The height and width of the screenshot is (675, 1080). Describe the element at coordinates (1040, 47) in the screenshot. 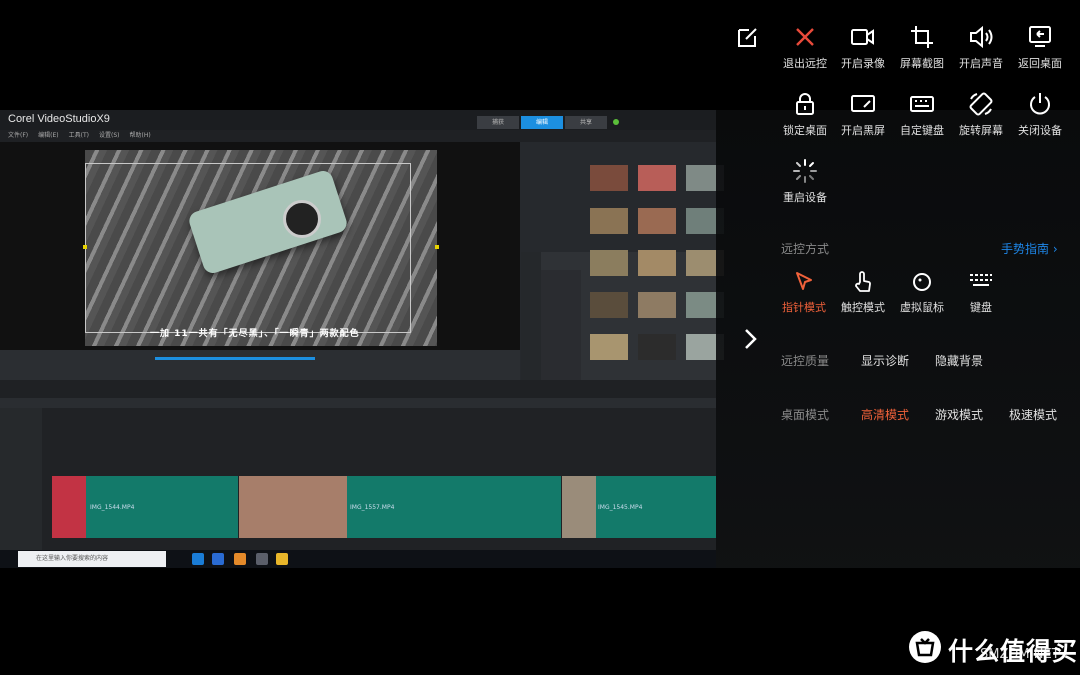

I see `return-desktop-button: 返回桌面` at that location.